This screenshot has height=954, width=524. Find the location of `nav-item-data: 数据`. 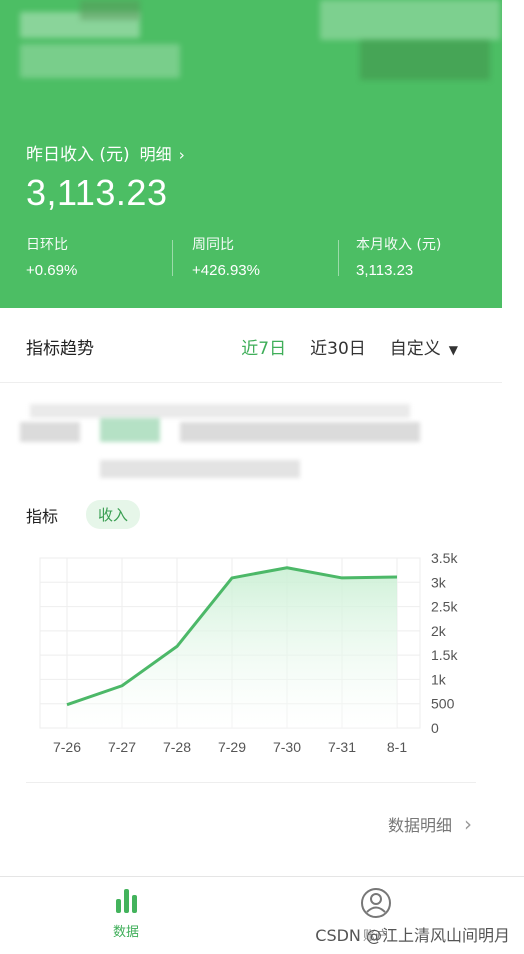

nav-item-data: 数据 is located at coordinates (126, 912).